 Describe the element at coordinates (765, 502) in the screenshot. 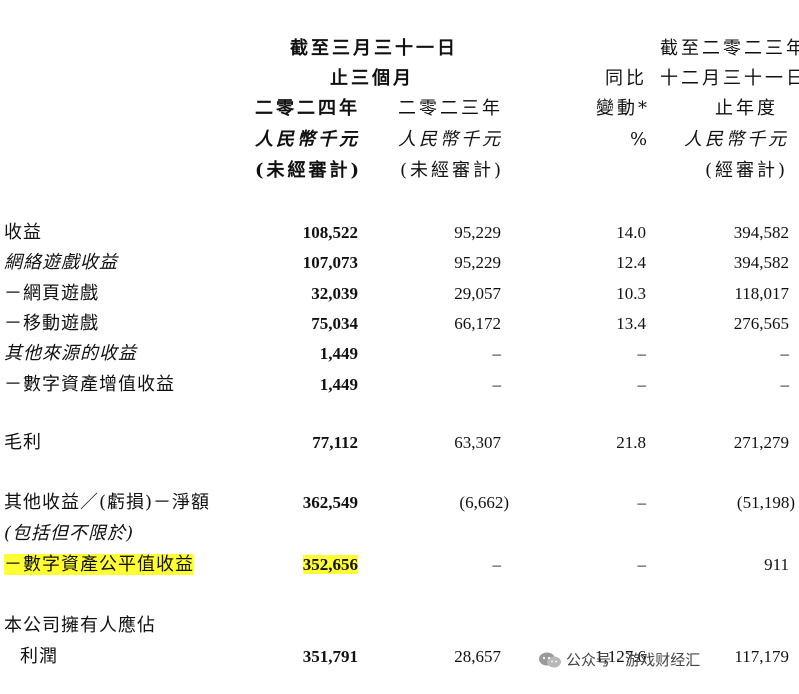

I see `row-value-fy: (51,198)` at that location.